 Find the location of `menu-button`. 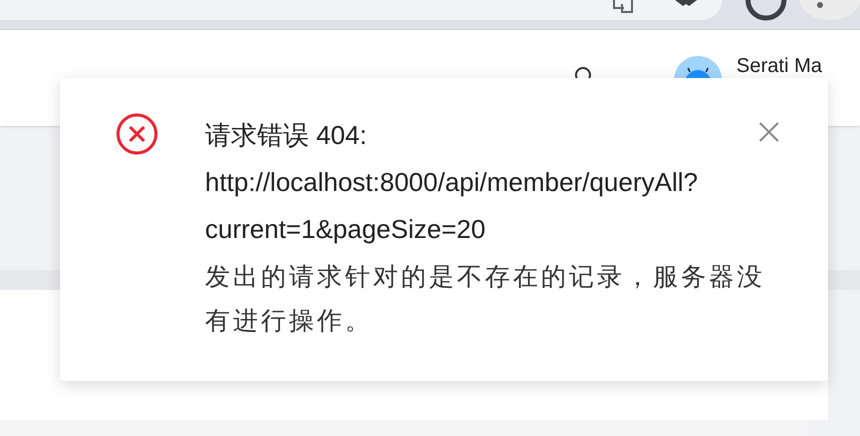

menu-button is located at coordinates (830, 10).